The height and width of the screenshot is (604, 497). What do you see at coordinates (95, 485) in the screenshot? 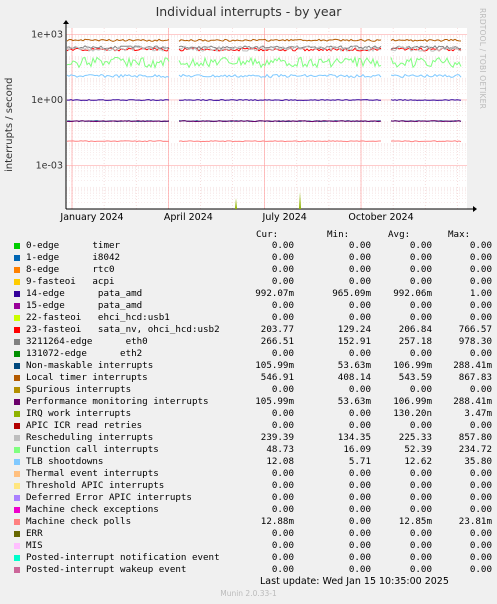
I see `legend-series-name: Threshold APIC interrupts` at bounding box center [95, 485].